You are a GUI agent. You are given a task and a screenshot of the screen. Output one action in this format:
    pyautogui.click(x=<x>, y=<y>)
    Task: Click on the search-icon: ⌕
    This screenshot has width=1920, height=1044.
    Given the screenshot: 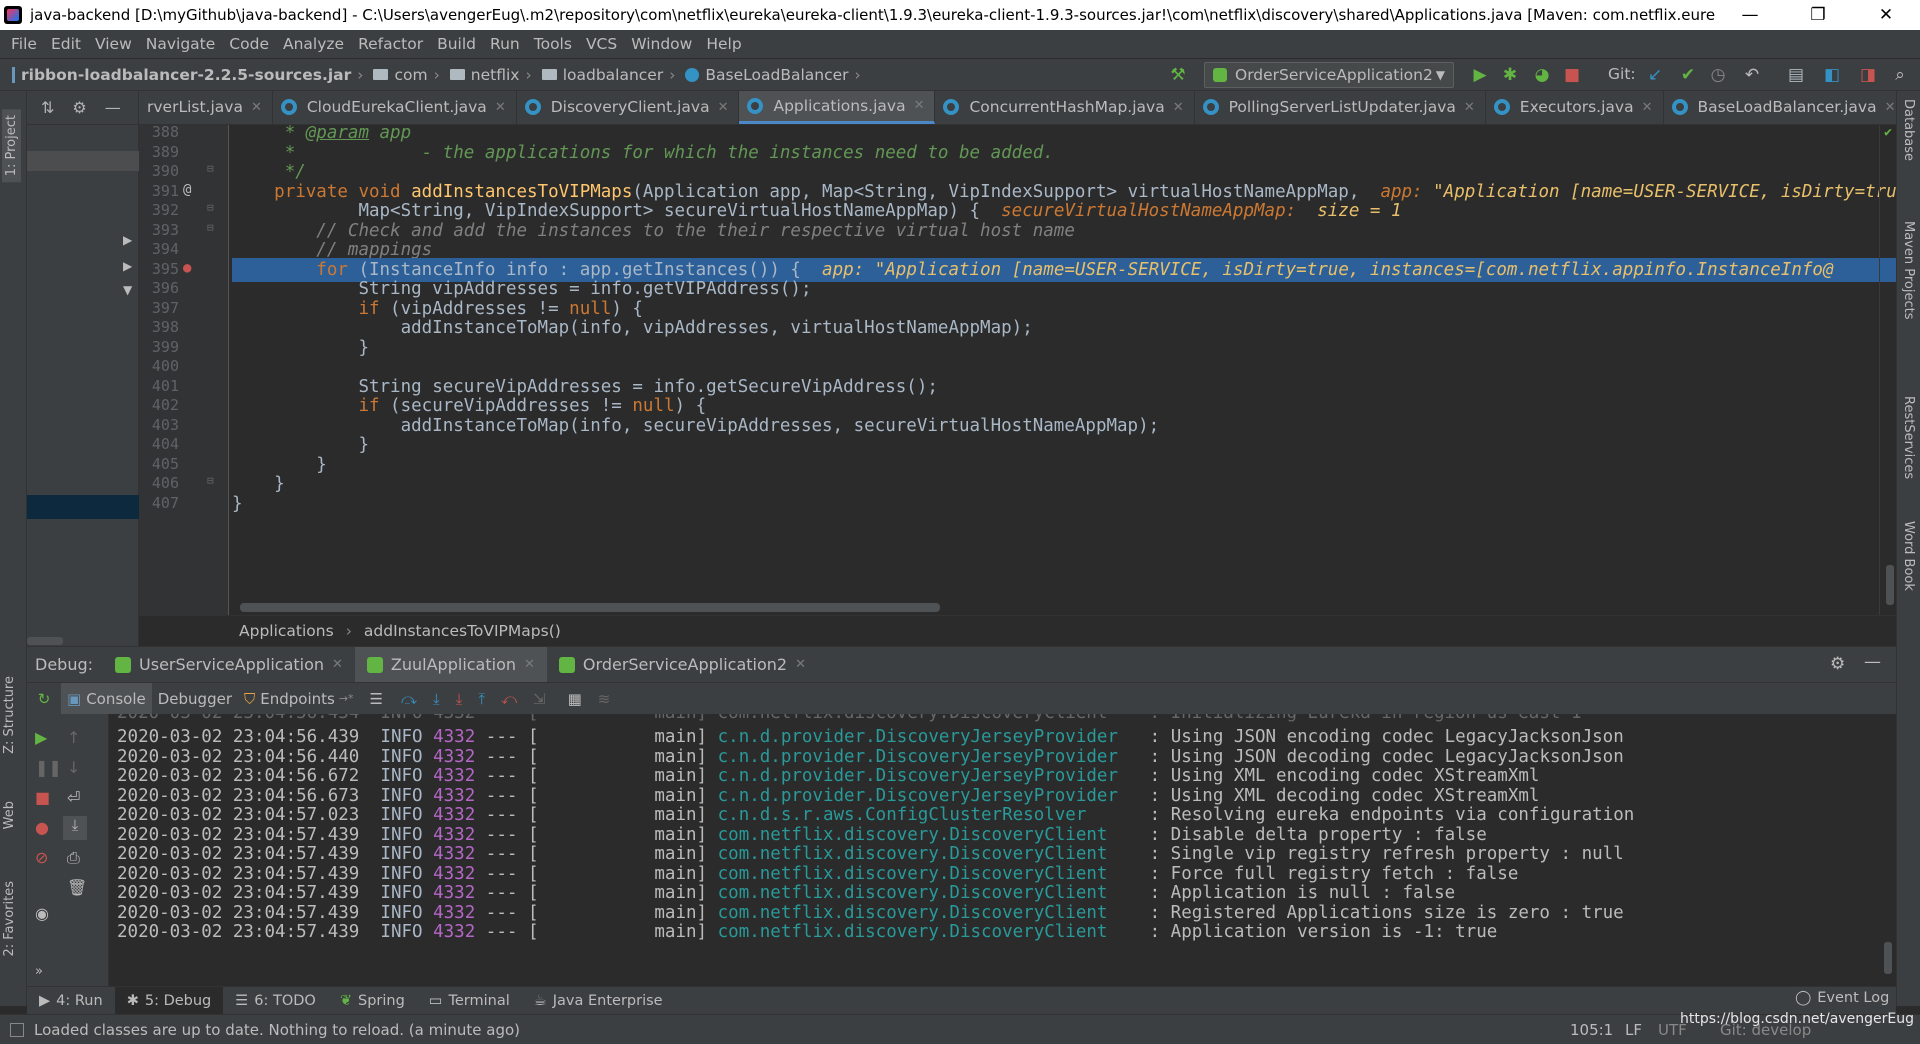 What is the action you would take?
    pyautogui.click(x=1900, y=75)
    